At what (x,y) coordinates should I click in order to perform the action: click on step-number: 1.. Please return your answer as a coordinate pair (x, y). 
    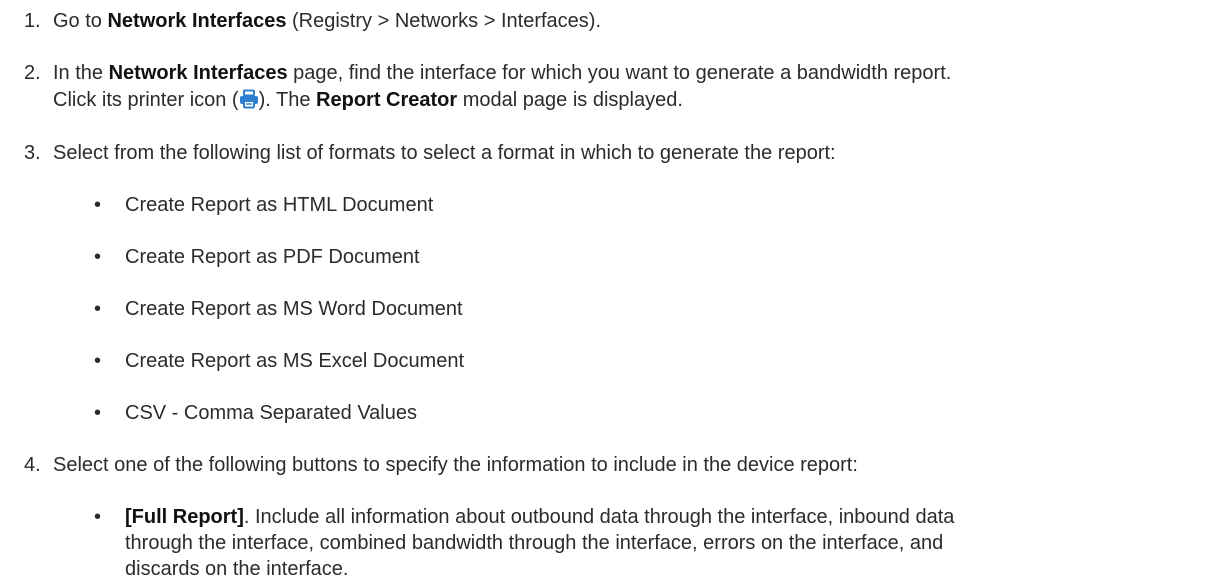
    Looking at the image, I should click on (32, 21).